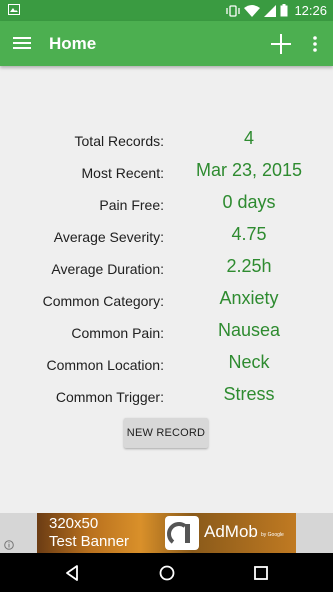 This screenshot has width=333, height=592. Describe the element at coordinates (249, 266) in the screenshot. I see `stat-value: 2.25h` at that location.